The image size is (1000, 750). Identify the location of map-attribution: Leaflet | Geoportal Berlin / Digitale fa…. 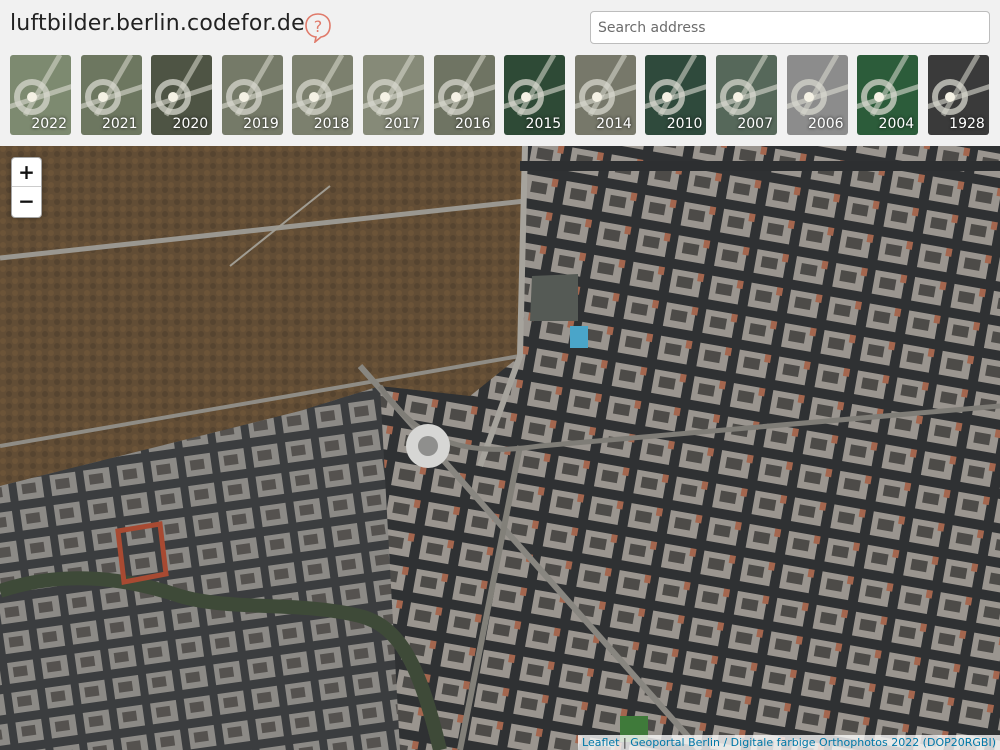
(789, 742).